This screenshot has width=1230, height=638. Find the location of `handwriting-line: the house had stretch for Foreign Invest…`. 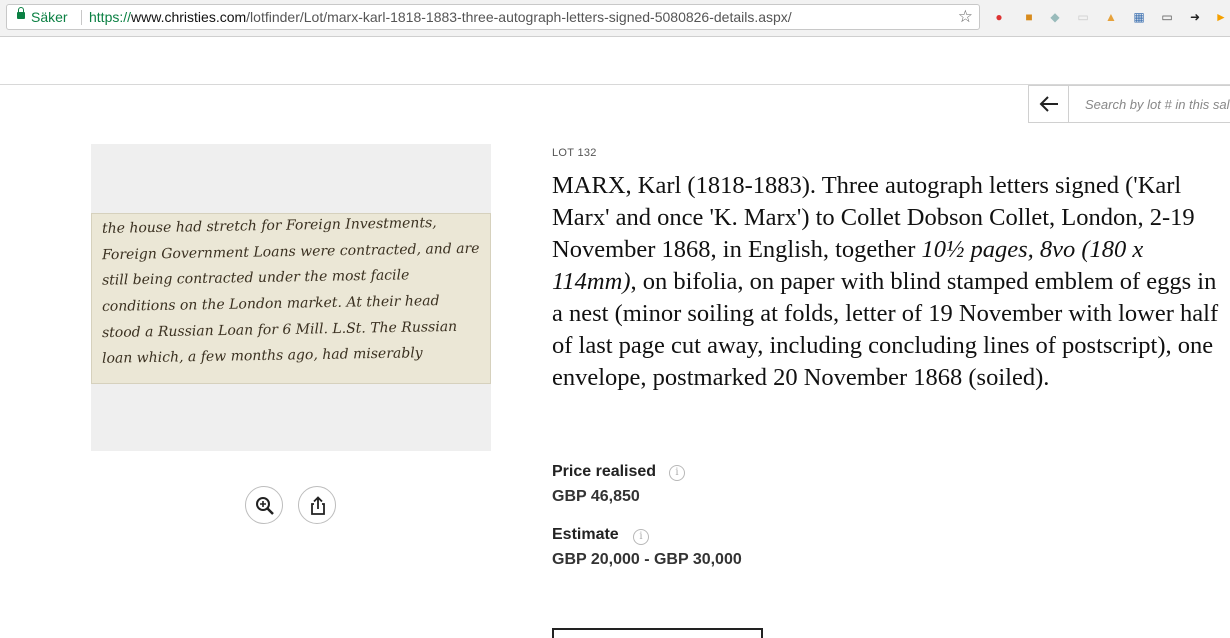

handwriting-line: the house had stretch for Foreign Invest… is located at coordinates (269, 226).